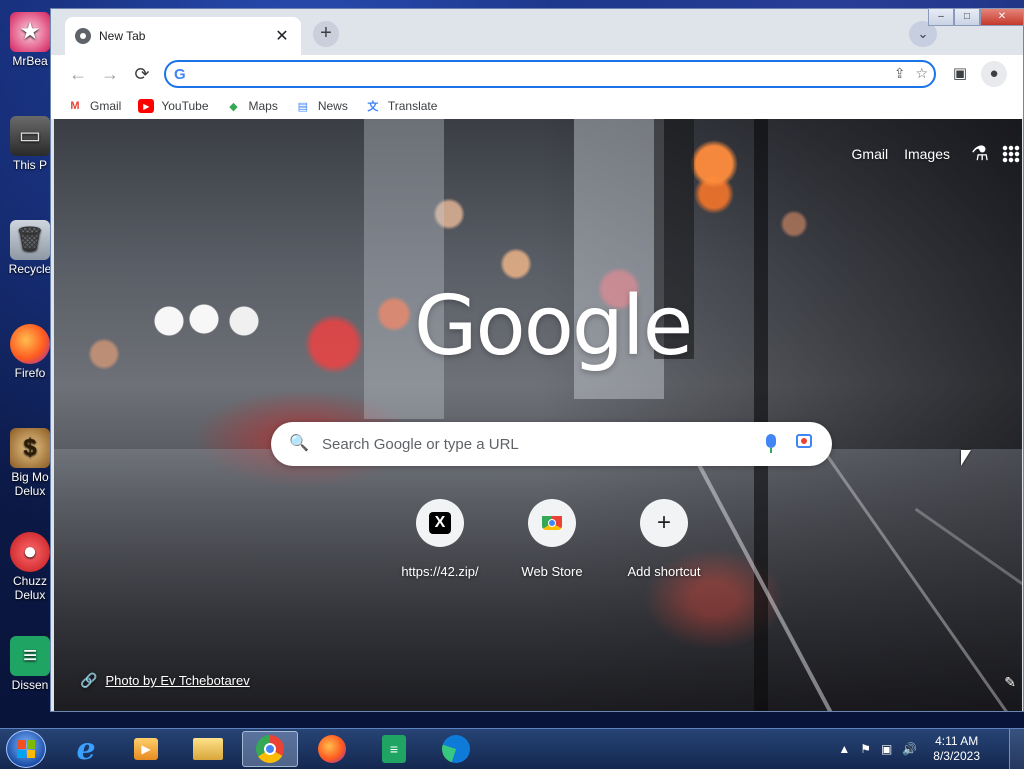 Image resolution: width=1024 pixels, height=769 pixels. Describe the element at coordinates (537, 31) in the screenshot. I see `tab-strip: New Tab ✕ + ⌄ – □ ✕` at that location.